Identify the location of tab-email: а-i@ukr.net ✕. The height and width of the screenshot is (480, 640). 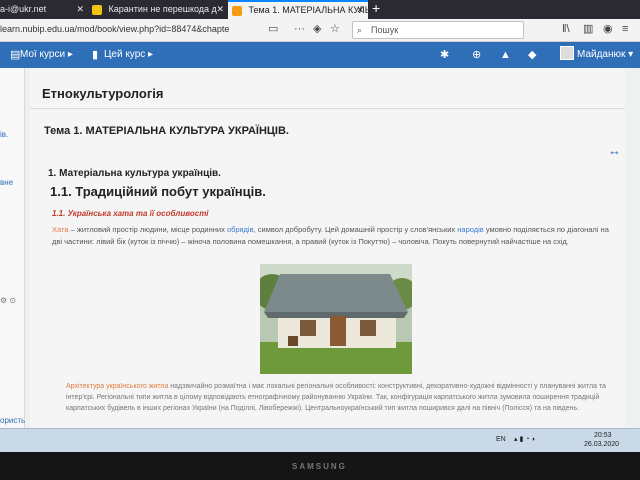
(44, 9).